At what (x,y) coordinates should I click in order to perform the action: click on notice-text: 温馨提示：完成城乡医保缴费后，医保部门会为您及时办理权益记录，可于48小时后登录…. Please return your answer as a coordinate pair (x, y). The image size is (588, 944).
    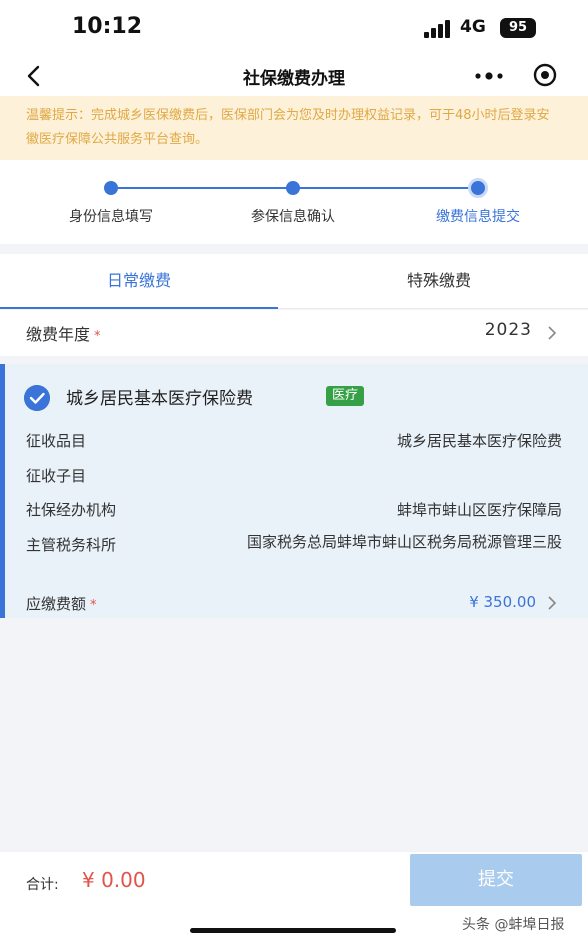
    Looking at the image, I should click on (288, 127).